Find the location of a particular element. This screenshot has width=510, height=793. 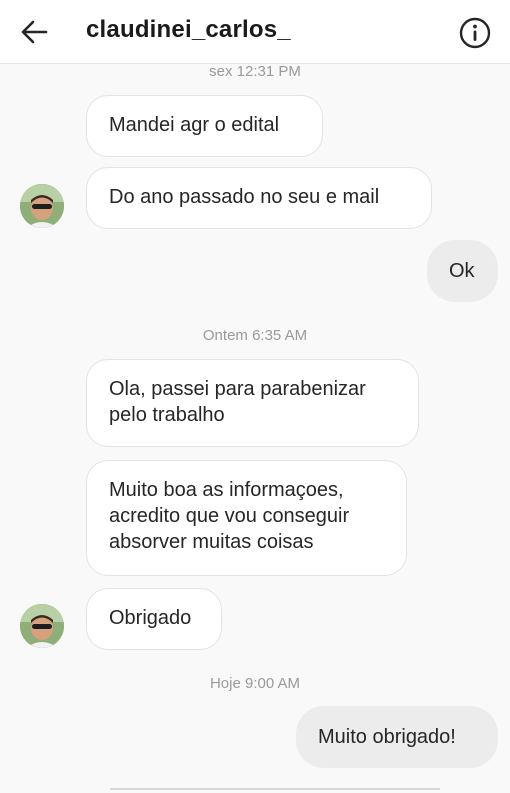

message-bubble-outgoing: Ok is located at coordinates (462, 271).